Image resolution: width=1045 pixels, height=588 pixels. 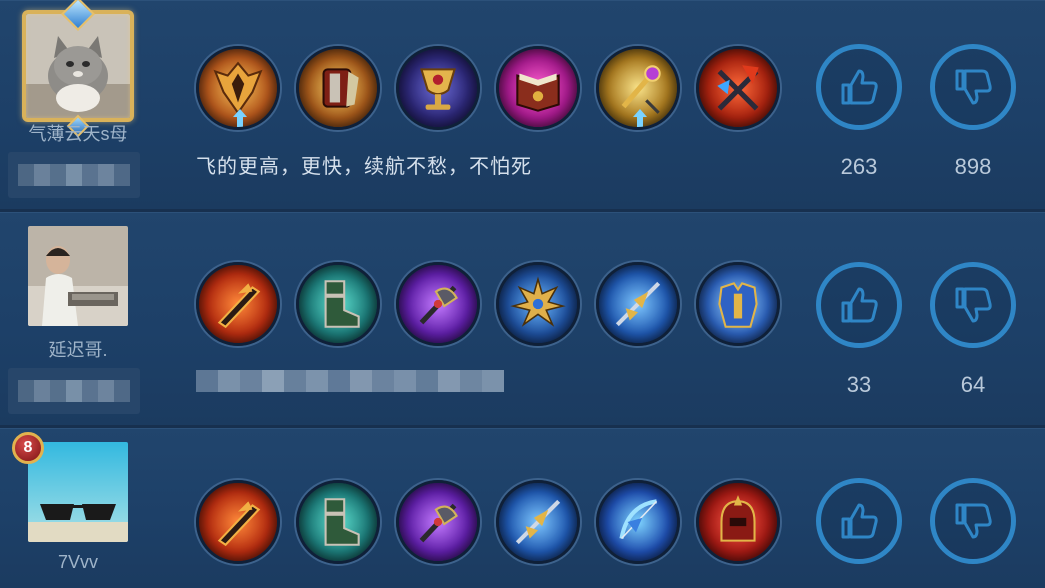 I want to click on item-red-crossed-blades-icon, so click(x=738, y=88).